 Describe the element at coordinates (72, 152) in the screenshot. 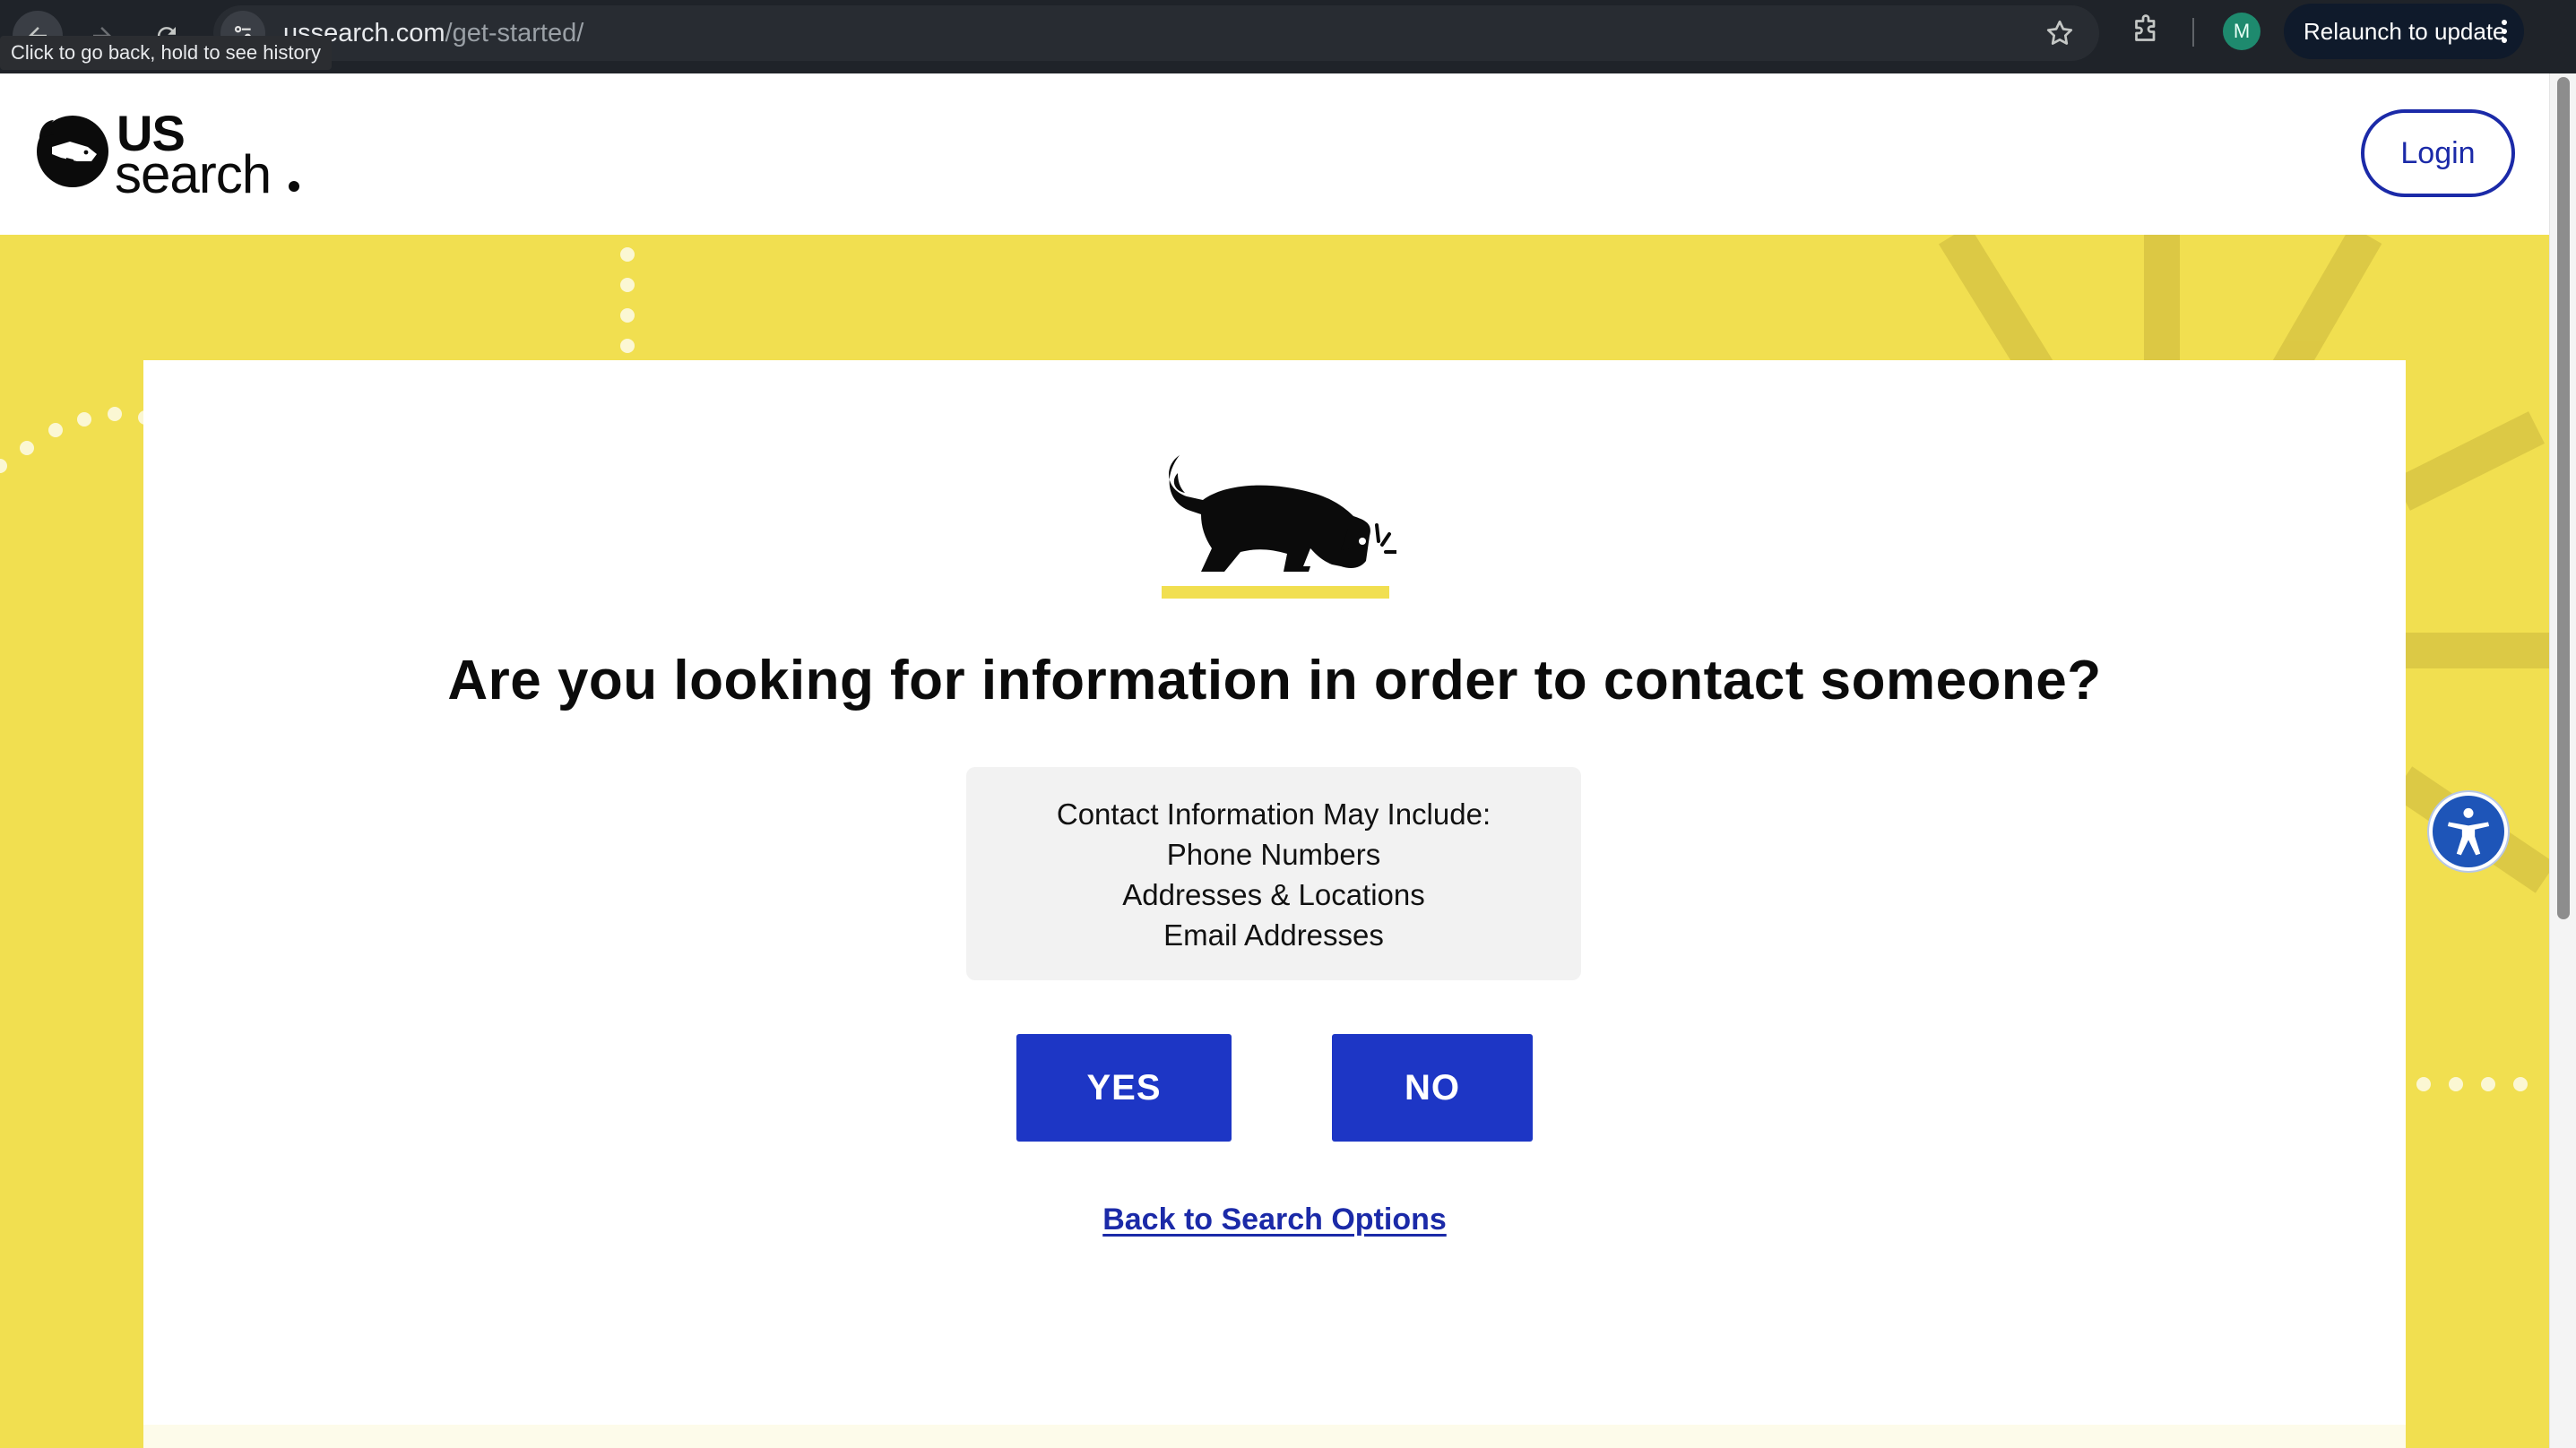

I see `logo-dog-badge-icon` at that location.